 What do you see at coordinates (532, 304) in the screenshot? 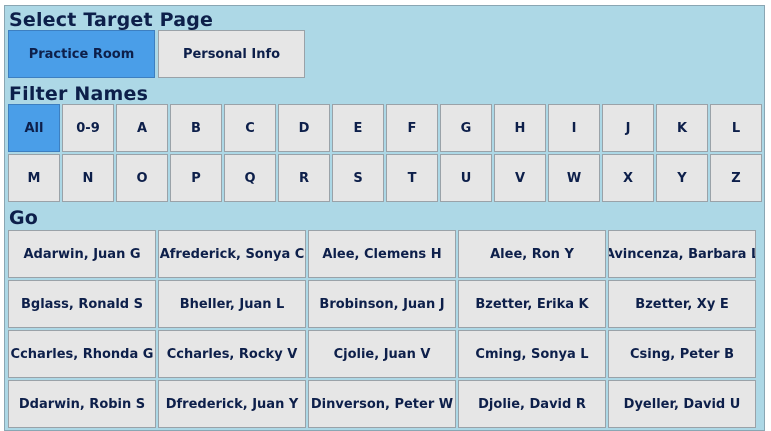
I see `name-button: Bzetter, Erika K` at bounding box center [532, 304].